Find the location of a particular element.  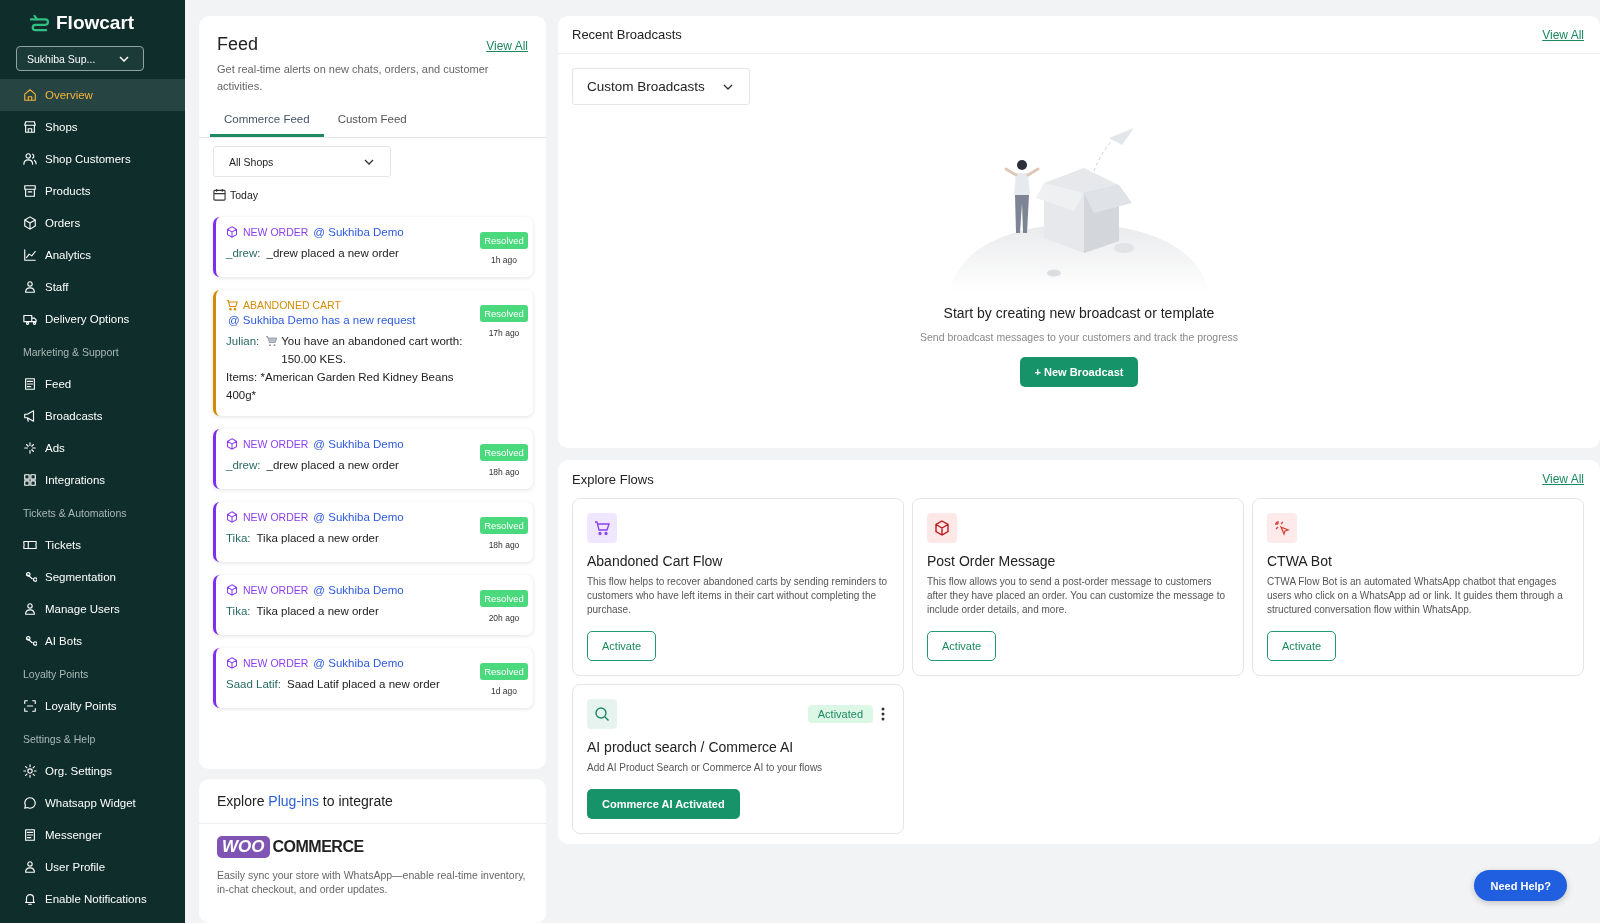

chat-icon is located at coordinates (30, 803).